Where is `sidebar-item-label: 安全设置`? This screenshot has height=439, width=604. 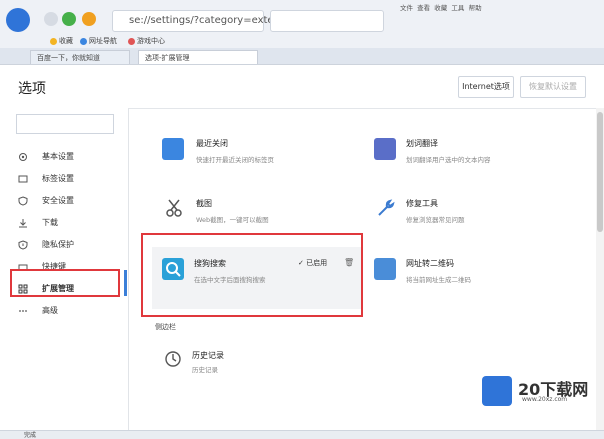
sidebar-item-label: 安全设置 is located at coordinates (58, 200).